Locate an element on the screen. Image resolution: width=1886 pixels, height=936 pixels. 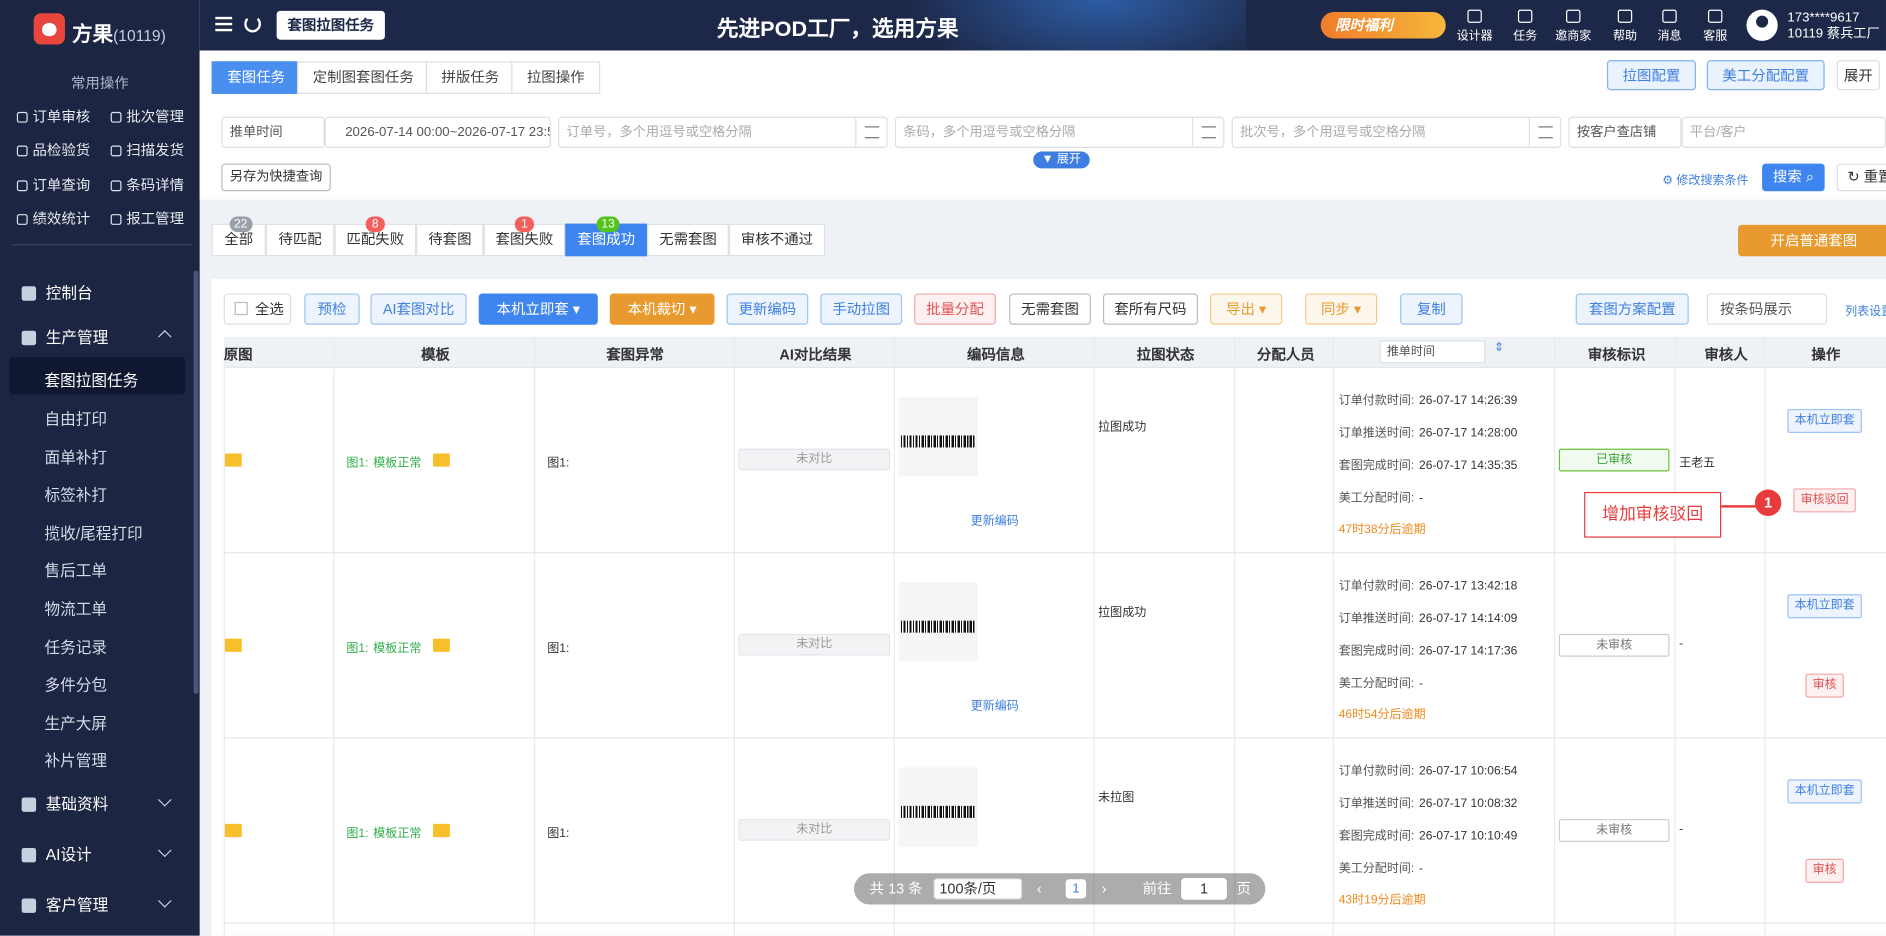
toolbar-button-6: 批量分配 is located at coordinates (955, 309).